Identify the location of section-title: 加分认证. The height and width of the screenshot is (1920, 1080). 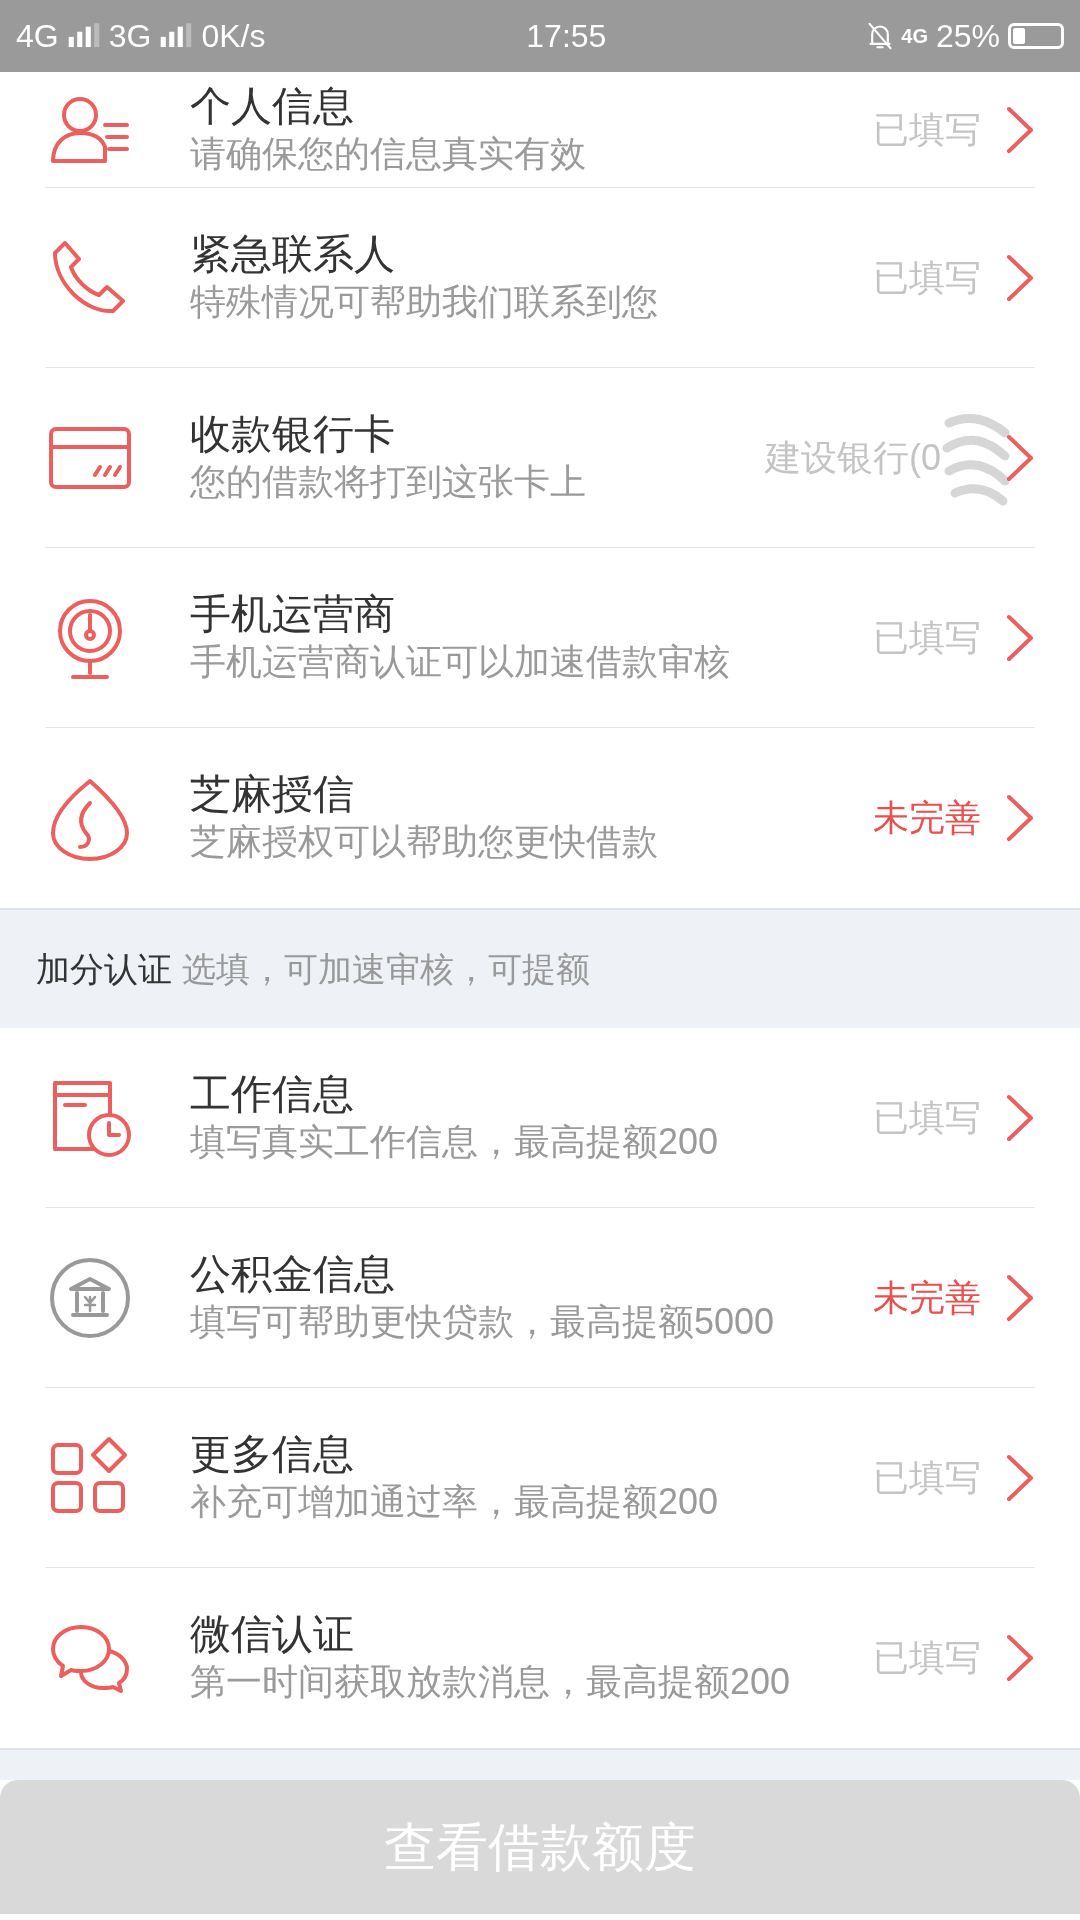
(104, 969).